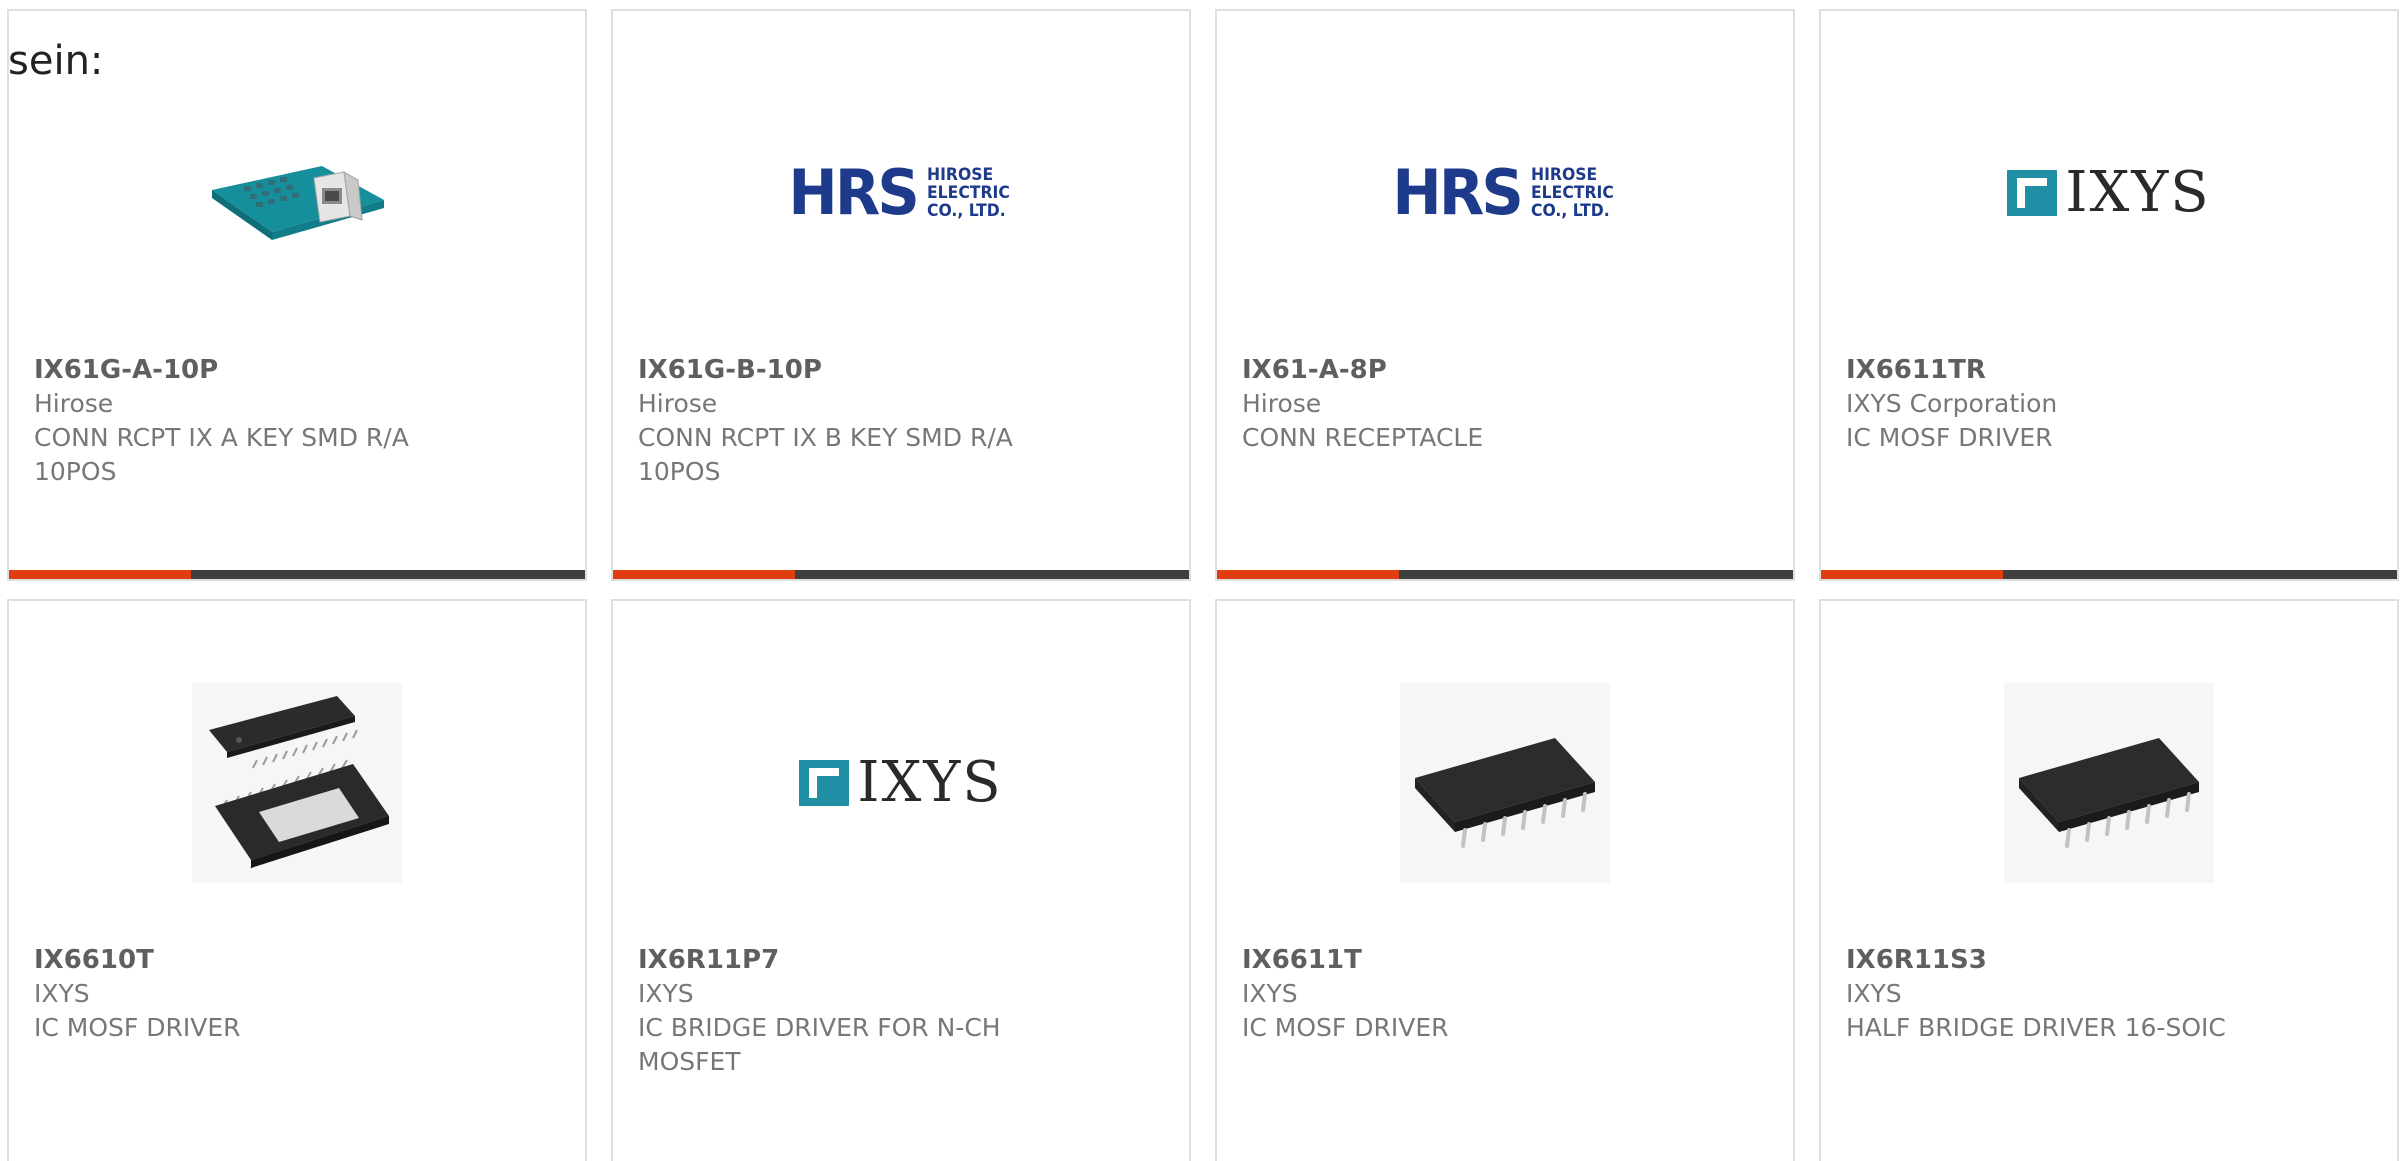 The height and width of the screenshot is (1161, 2400). I want to click on product-info: IX61-A-8P Hirose CONN RECEPTACLE, so click(1505, 404).